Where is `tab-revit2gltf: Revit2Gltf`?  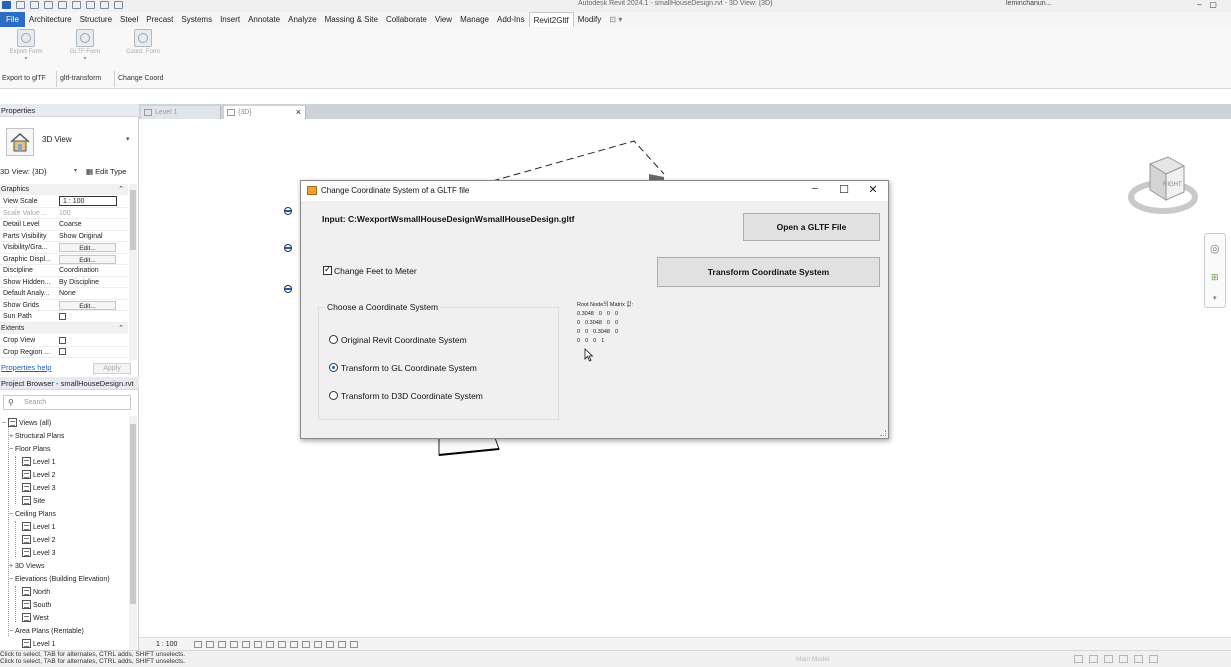
tab-revit2gltf: Revit2Gltf is located at coordinates (551, 19).